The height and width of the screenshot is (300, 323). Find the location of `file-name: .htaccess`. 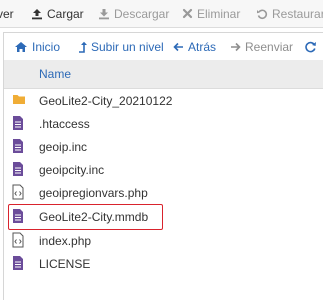

file-name: .htaccess is located at coordinates (64, 123).